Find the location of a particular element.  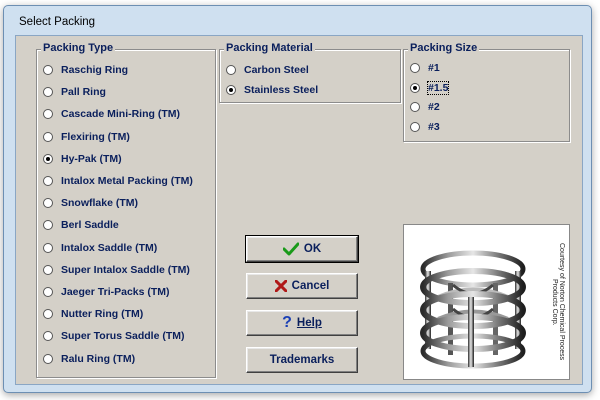

title-bar: Select Packing is located at coordinates (297, 20).